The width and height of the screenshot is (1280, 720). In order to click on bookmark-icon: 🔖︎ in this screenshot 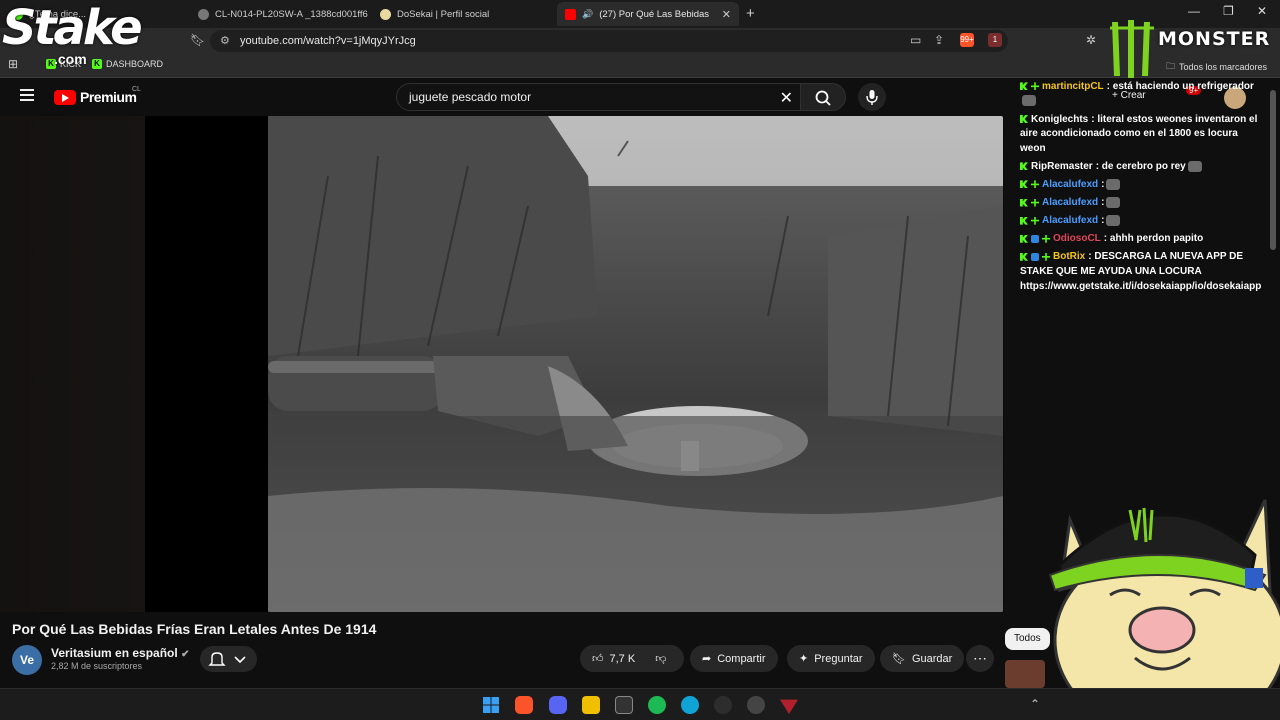, I will do `click(197, 40)`.